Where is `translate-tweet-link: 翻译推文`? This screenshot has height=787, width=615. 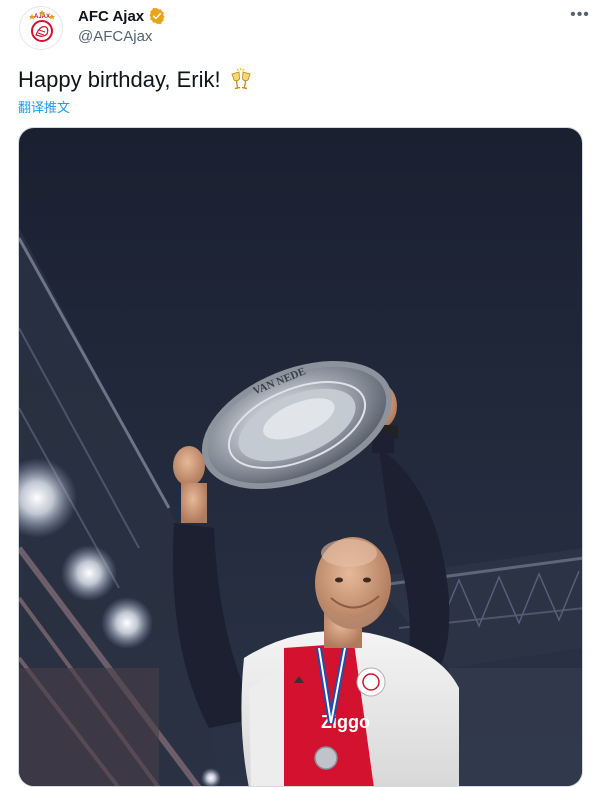 translate-tweet-link: 翻译推文 is located at coordinates (44, 106).